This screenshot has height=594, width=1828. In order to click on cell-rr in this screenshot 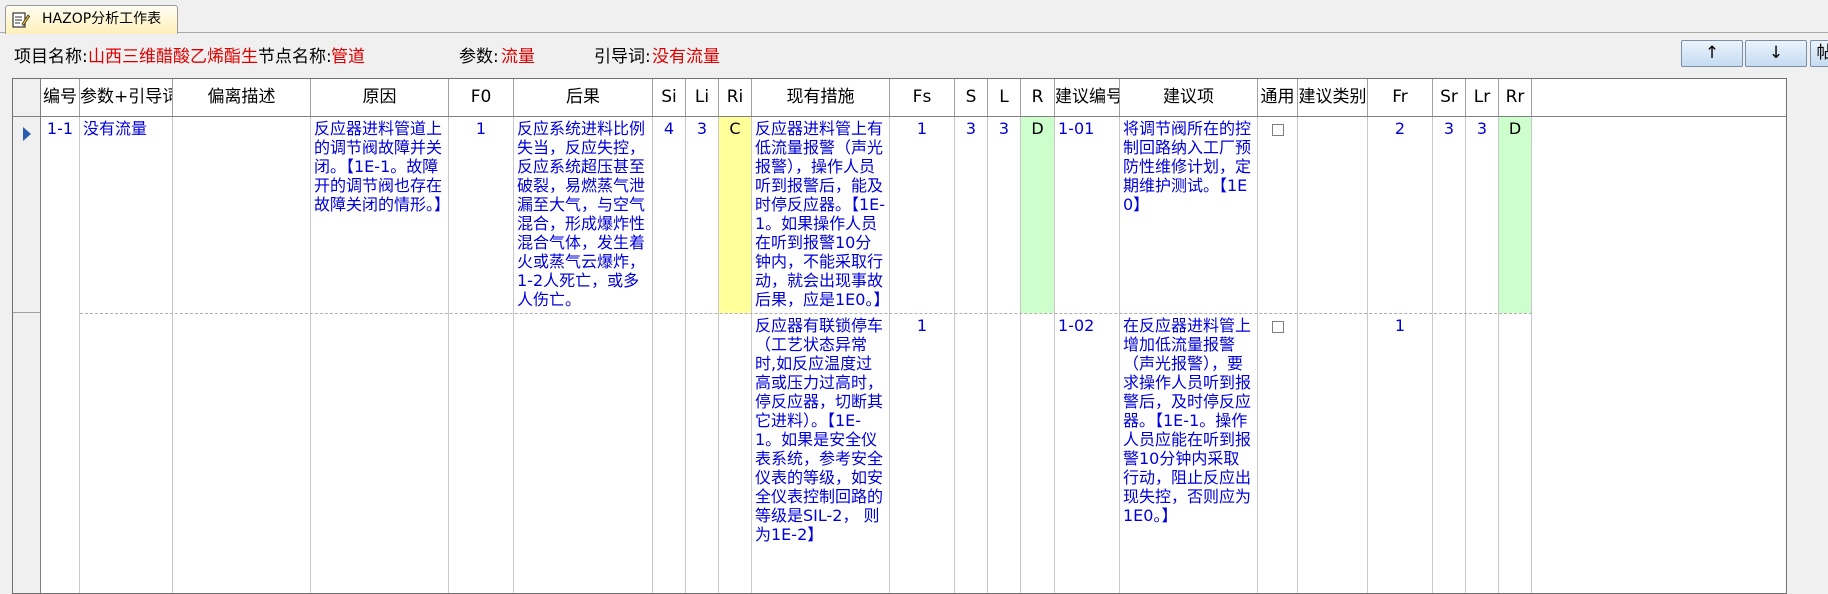, I will do `click(1515, 453)`.